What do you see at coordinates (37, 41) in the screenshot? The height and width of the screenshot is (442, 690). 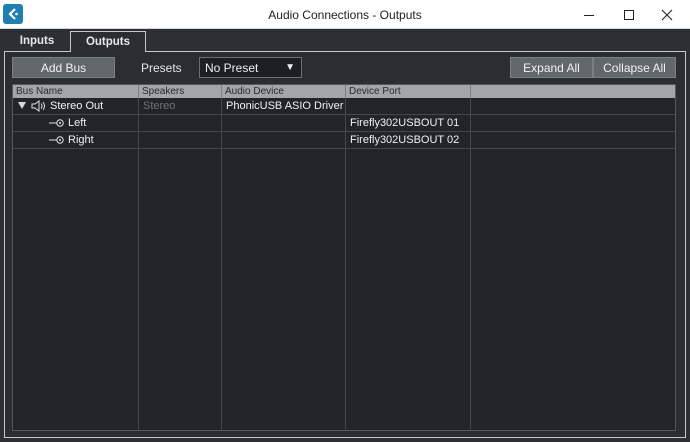 I see `tab-inputs: Inputs` at bounding box center [37, 41].